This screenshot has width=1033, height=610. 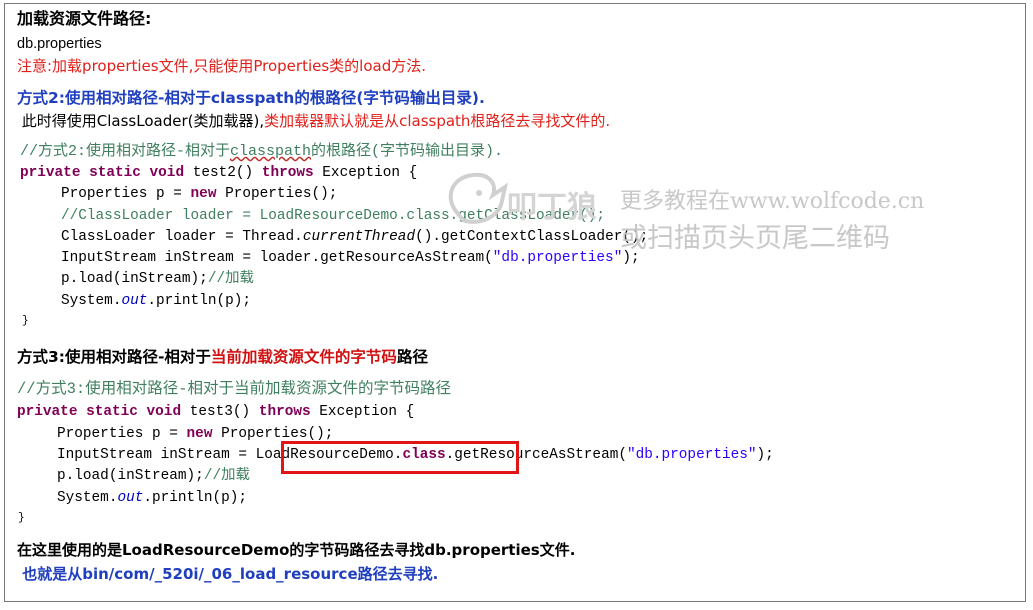 What do you see at coordinates (126, 194) in the screenshot?
I see `code2-l1a: Properties p =` at bounding box center [126, 194].